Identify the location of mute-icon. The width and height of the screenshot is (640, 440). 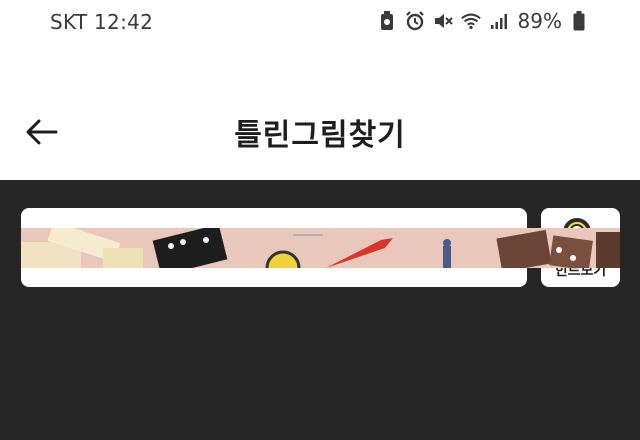
(443, 21).